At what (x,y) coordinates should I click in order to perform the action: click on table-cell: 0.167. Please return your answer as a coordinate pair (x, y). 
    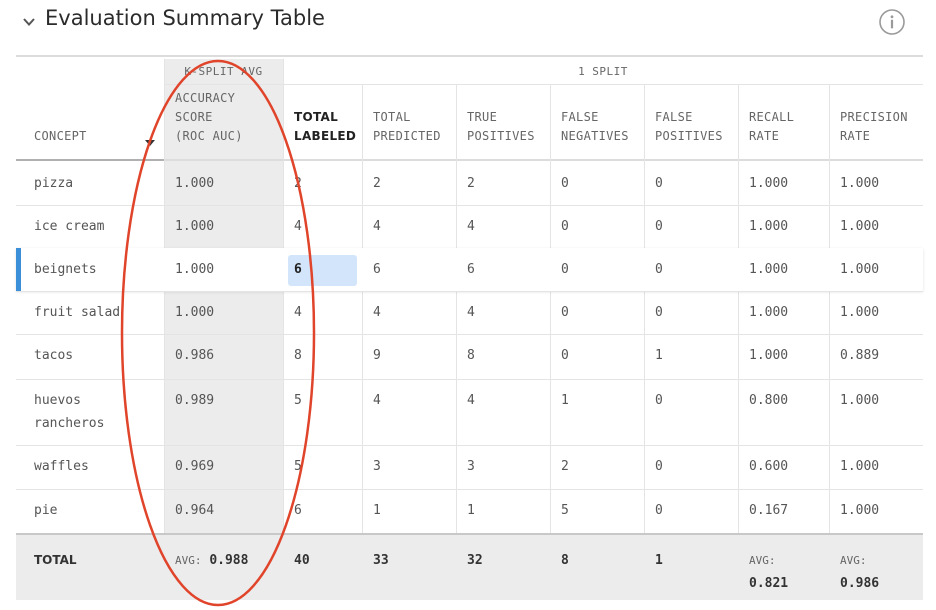
    Looking at the image, I should click on (769, 510).